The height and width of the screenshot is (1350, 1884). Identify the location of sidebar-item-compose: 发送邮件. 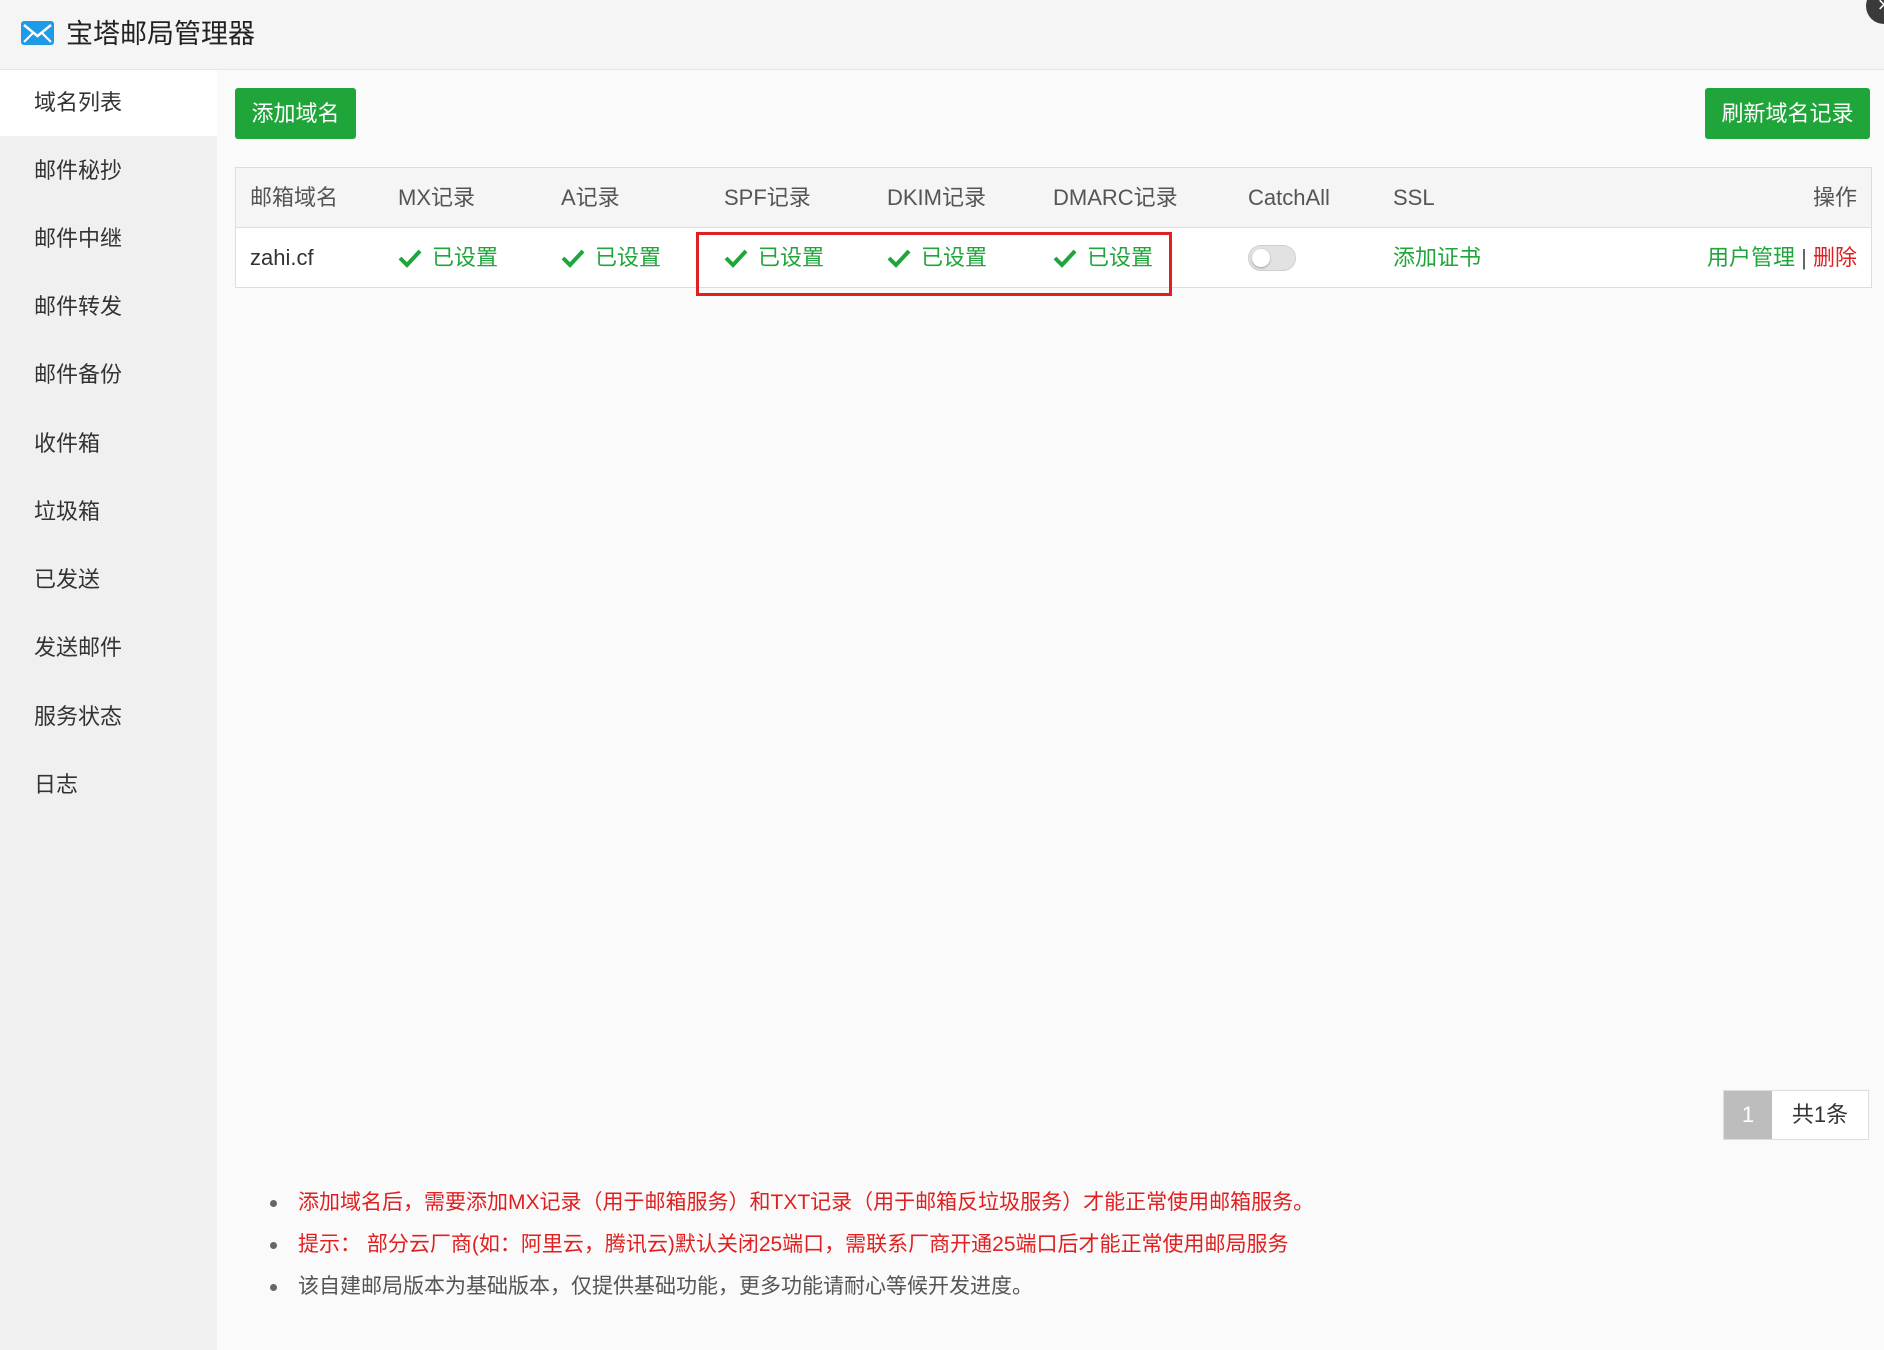
(108, 648).